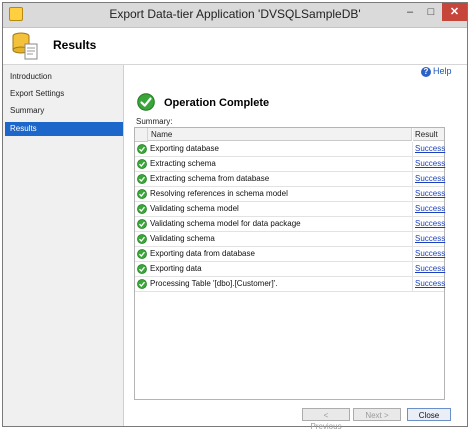  Describe the element at coordinates (64, 94) in the screenshot. I see `sidebar-item-export-settings: Export Settings` at that location.